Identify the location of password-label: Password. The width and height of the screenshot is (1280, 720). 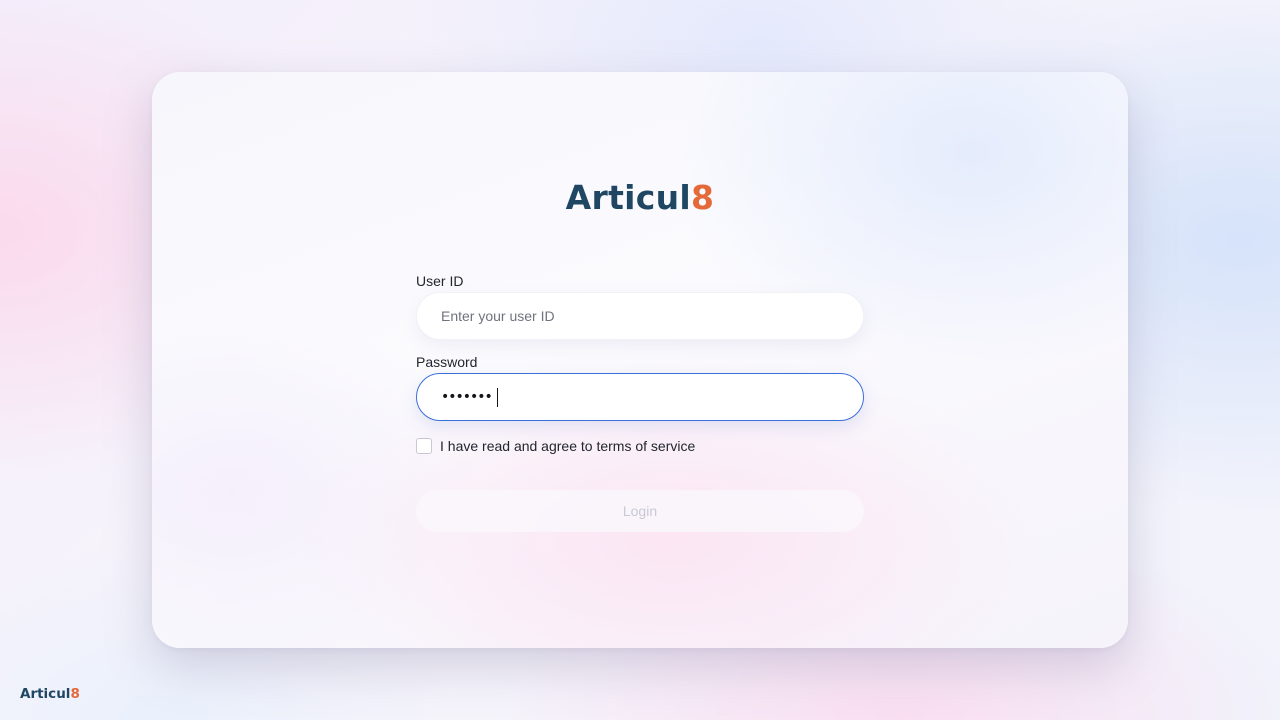
(447, 362).